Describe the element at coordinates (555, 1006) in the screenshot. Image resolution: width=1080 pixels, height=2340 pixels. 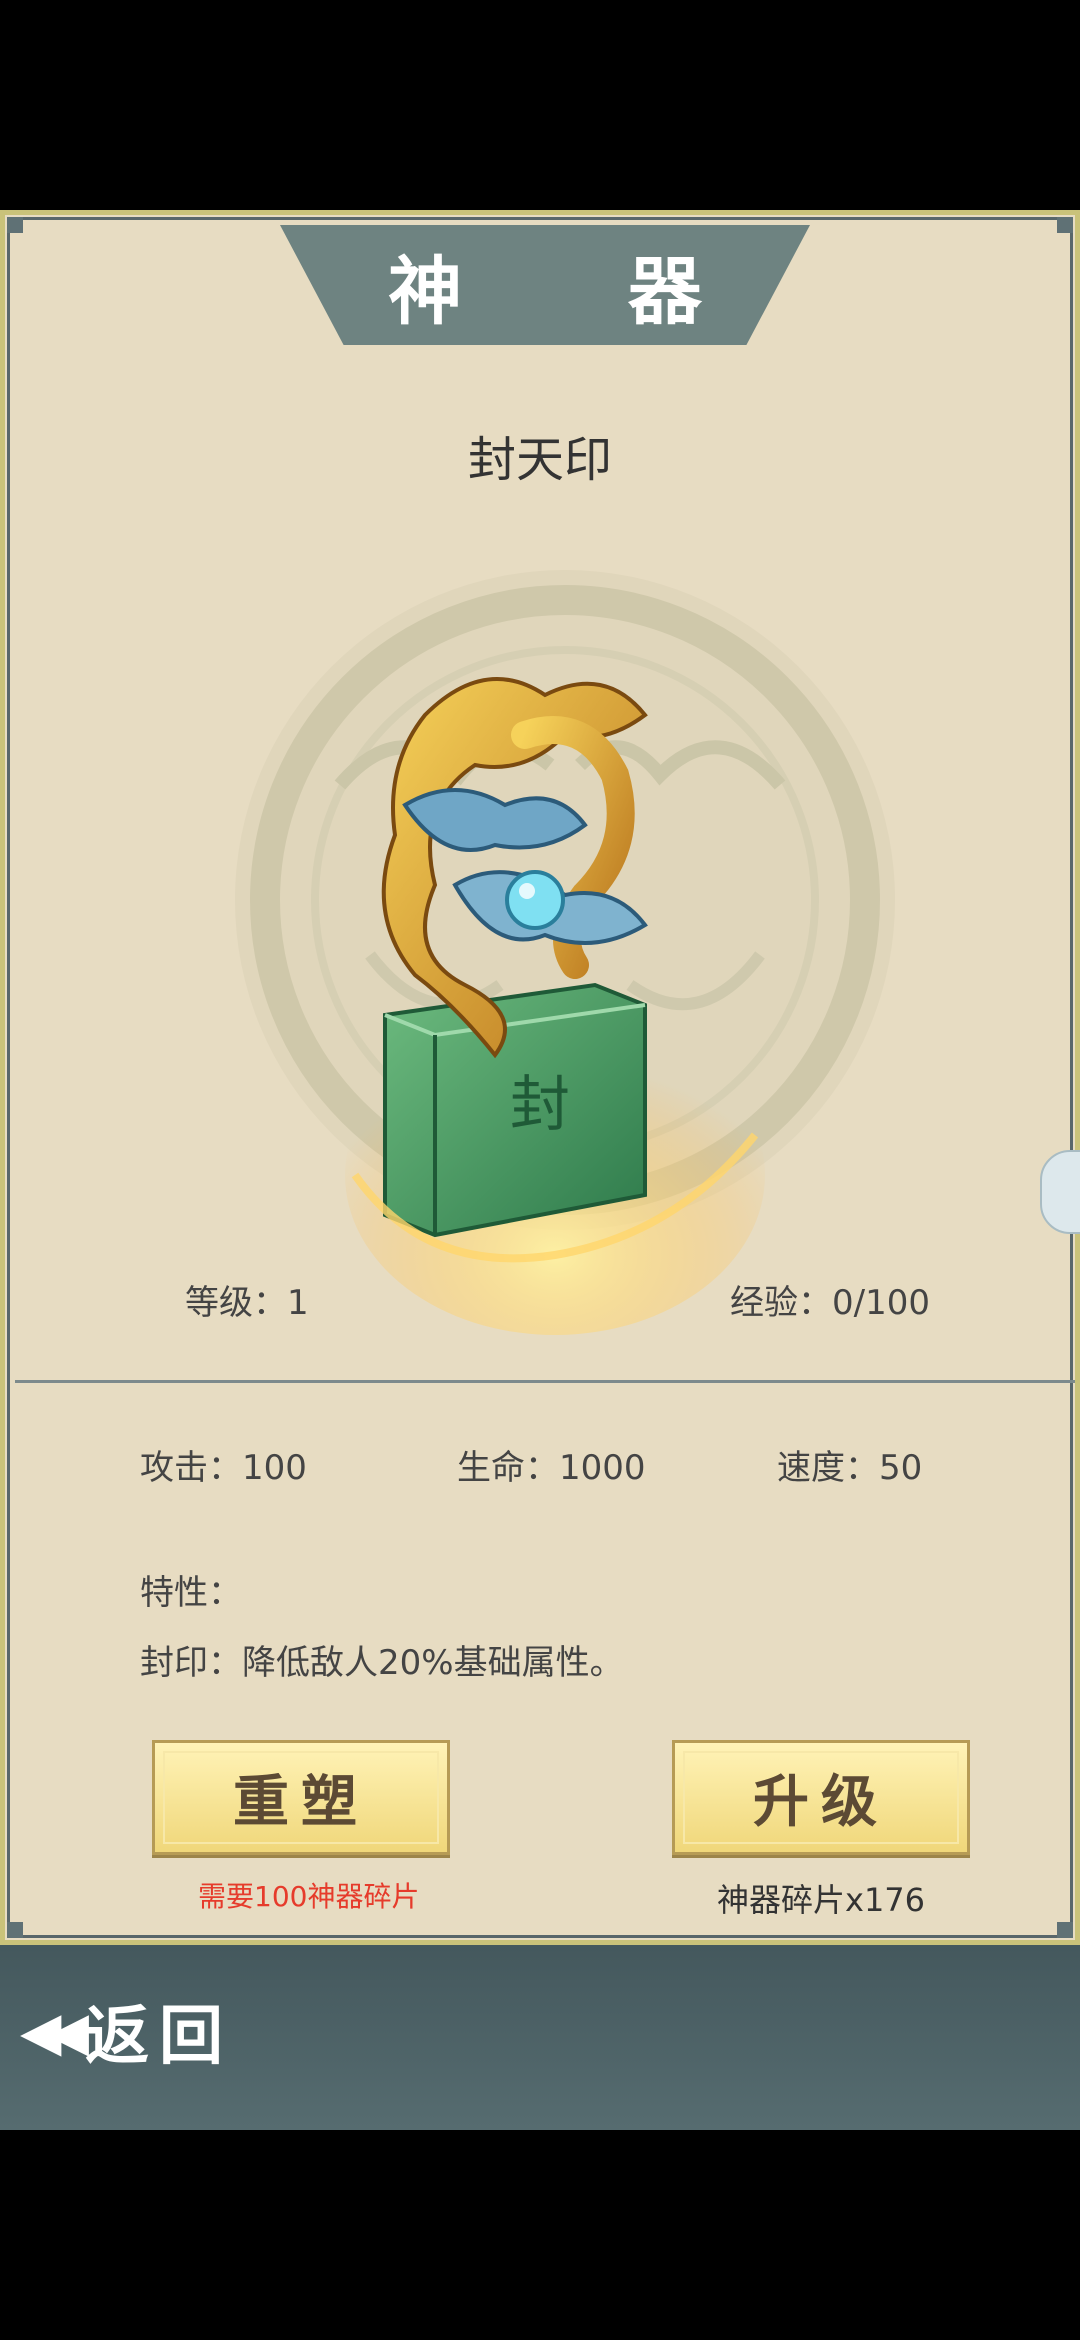
I see `seal-artifact-icon: 封` at that location.